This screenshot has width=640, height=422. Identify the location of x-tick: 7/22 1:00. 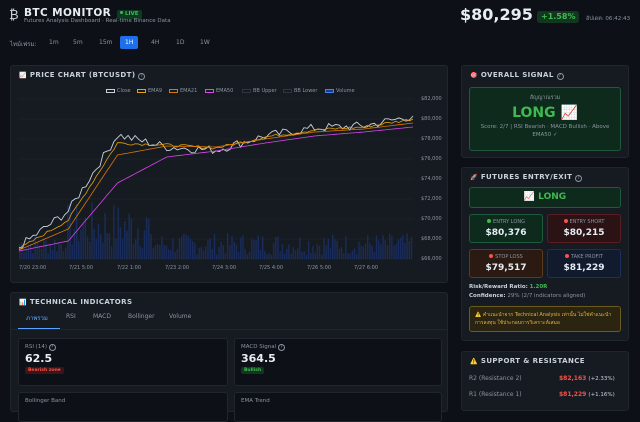
(129, 268).